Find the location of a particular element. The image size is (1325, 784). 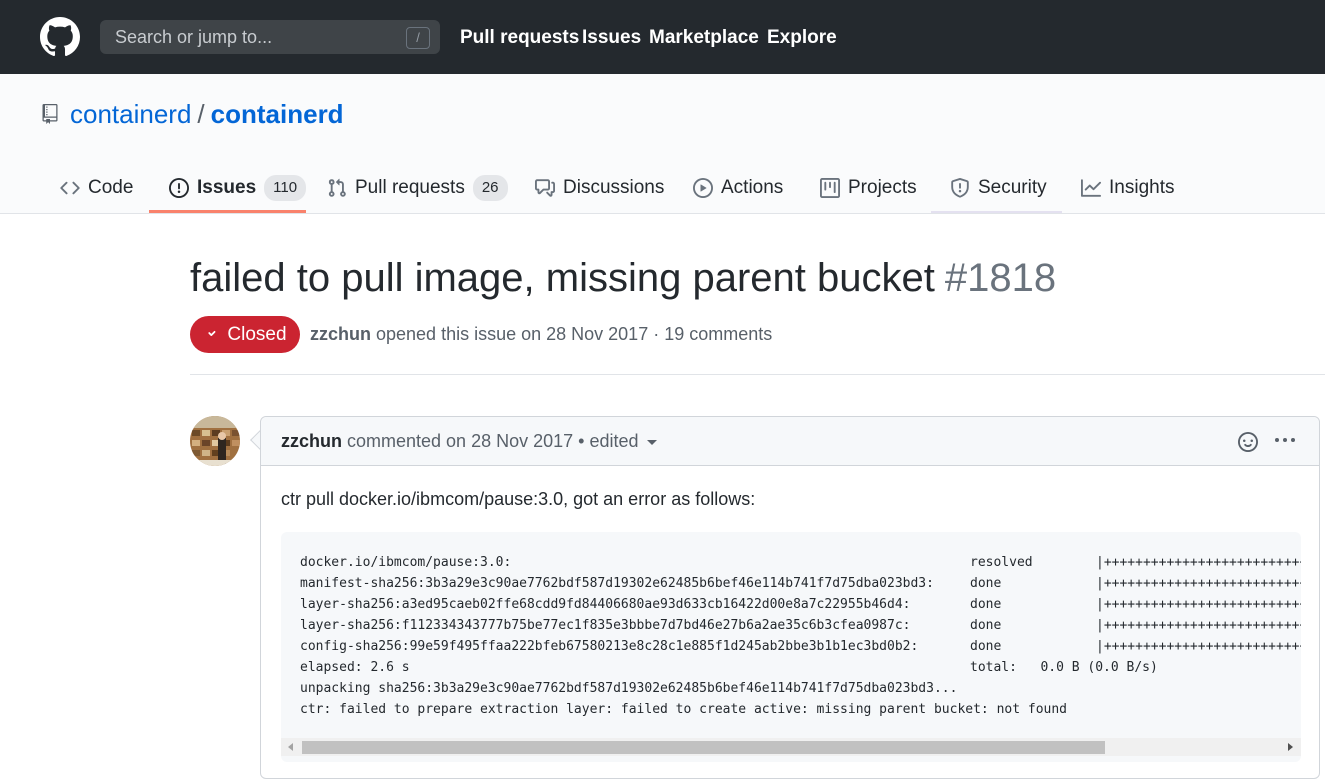

repo-icon is located at coordinates (50, 114).